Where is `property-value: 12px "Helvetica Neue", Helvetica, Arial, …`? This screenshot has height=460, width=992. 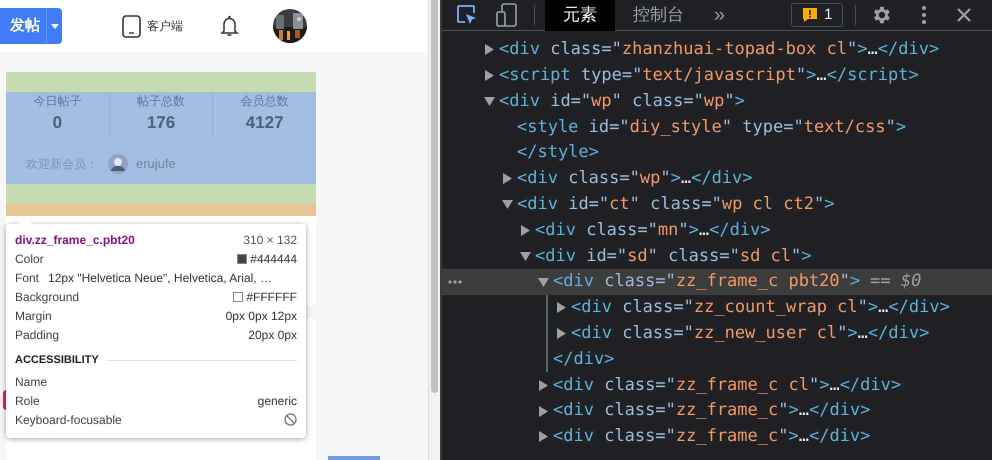
property-value: 12px "Helvetica Neue", Helvetica, Arial, … is located at coordinates (160, 278).